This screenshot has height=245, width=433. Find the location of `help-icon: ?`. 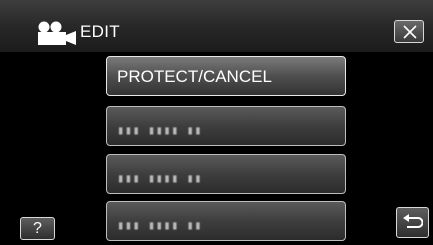

help-icon: ? is located at coordinates (37, 228).